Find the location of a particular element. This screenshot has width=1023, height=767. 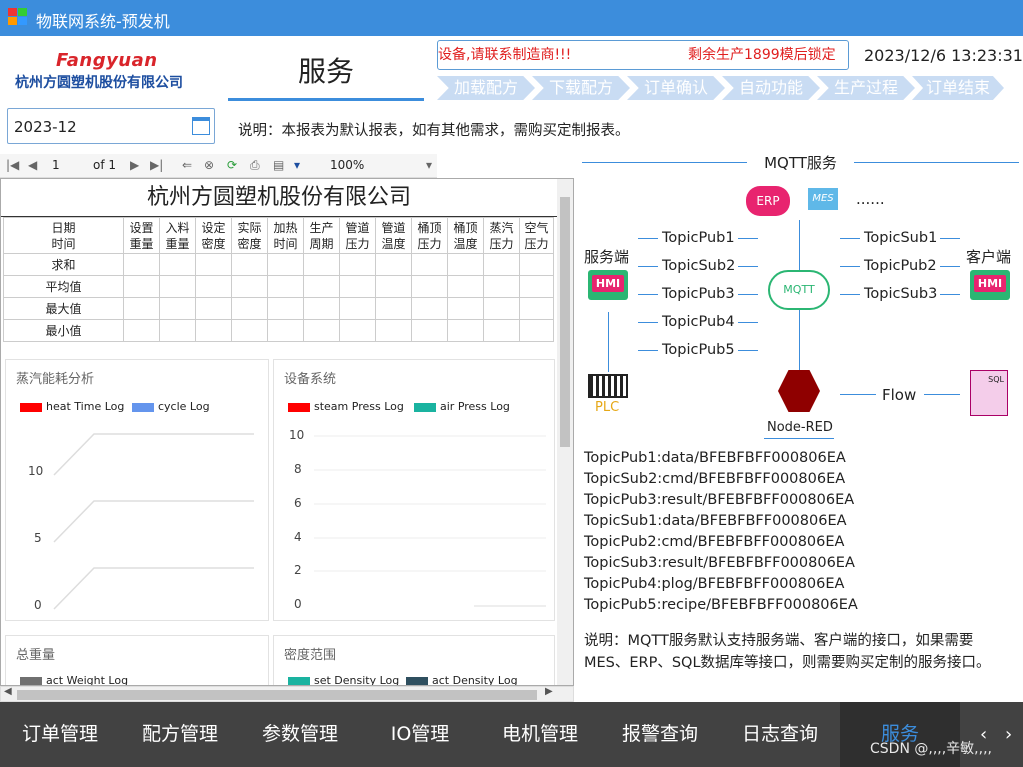

col-top-temp: 桶顶 温度 is located at coordinates (465, 235).